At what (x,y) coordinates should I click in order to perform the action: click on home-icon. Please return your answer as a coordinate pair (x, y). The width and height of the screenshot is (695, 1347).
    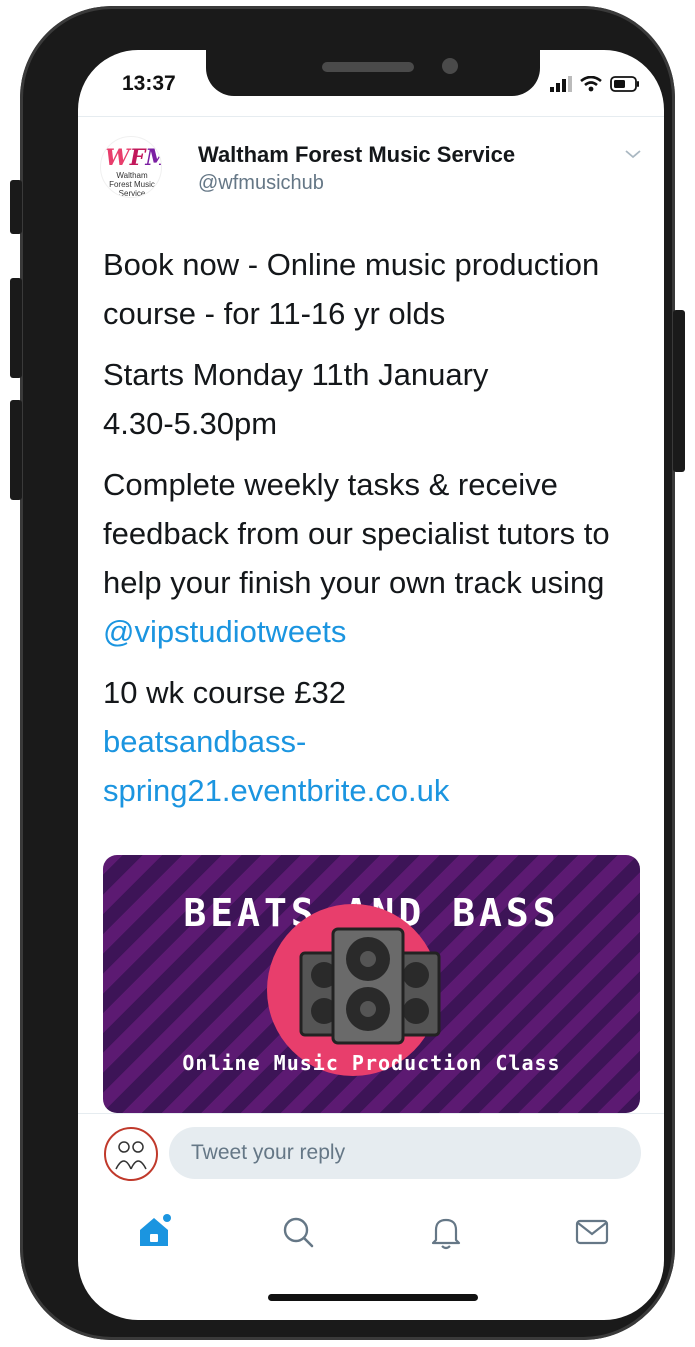
    Looking at the image, I should click on (154, 1232).